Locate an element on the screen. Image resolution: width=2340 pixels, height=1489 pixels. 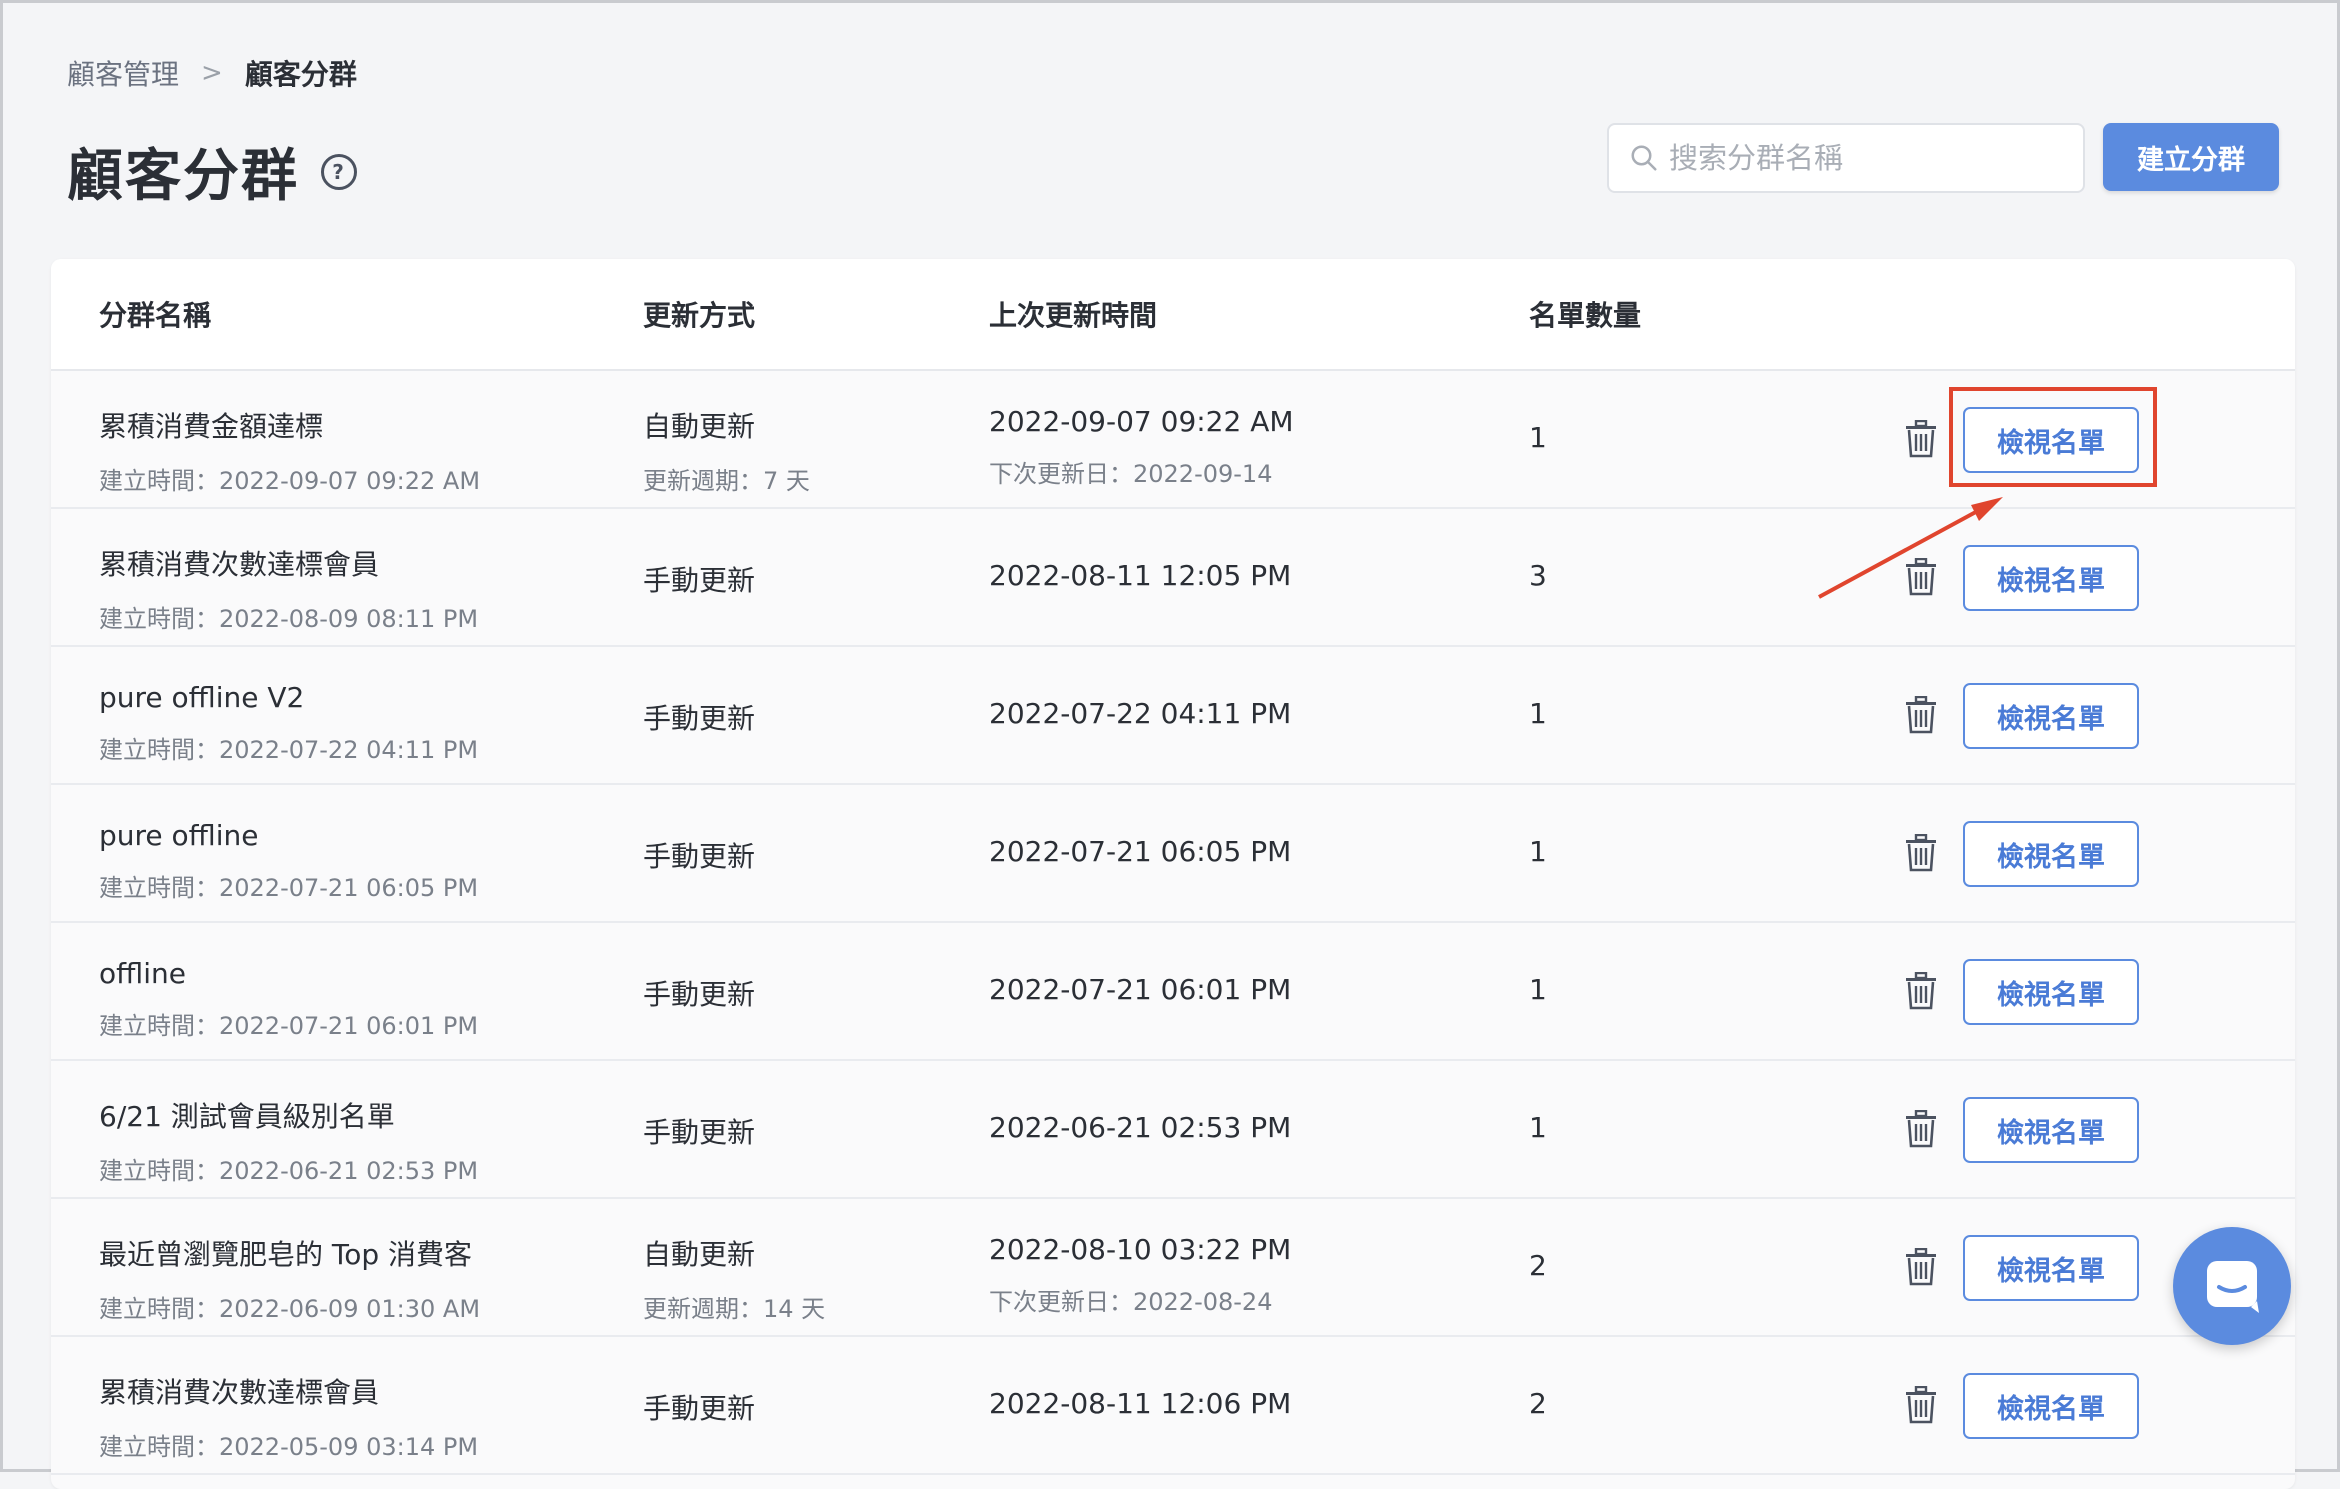
page-title: 顧客分群 is located at coordinates (183, 176).